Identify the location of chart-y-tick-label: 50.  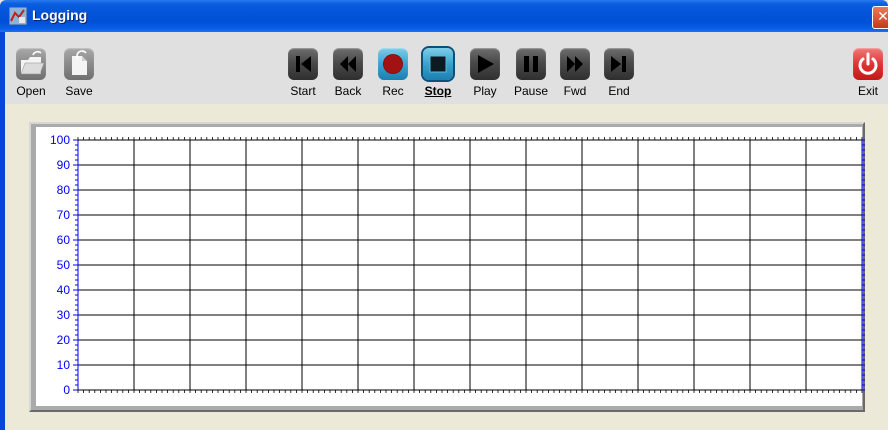
(64, 265).